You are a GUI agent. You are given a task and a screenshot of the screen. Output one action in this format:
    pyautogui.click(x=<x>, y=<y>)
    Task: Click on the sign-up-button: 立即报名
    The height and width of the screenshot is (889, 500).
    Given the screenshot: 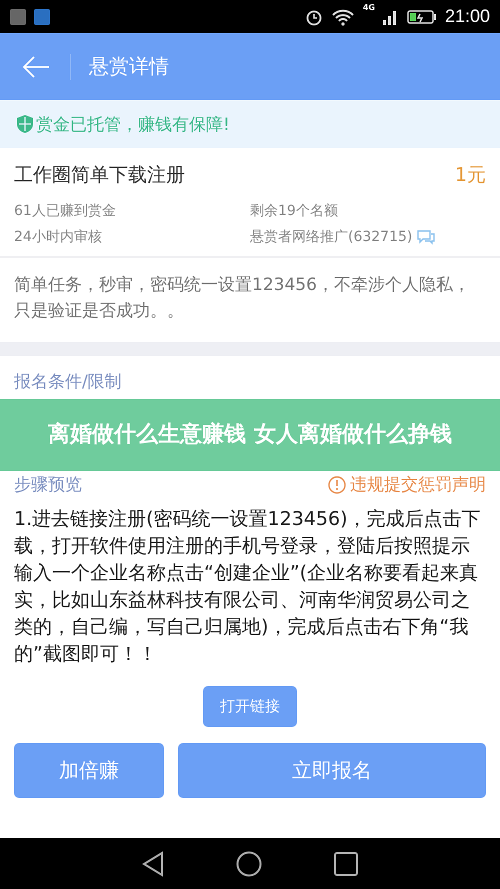 What is the action you would take?
    pyautogui.click(x=332, y=770)
    